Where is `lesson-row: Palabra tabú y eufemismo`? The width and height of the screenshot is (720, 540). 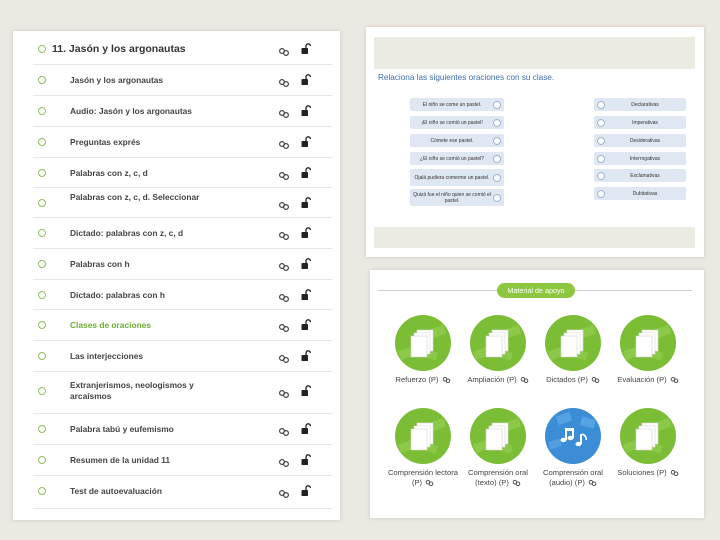 lesson-row: Palabra tabú y eufemismo is located at coordinates (182, 429).